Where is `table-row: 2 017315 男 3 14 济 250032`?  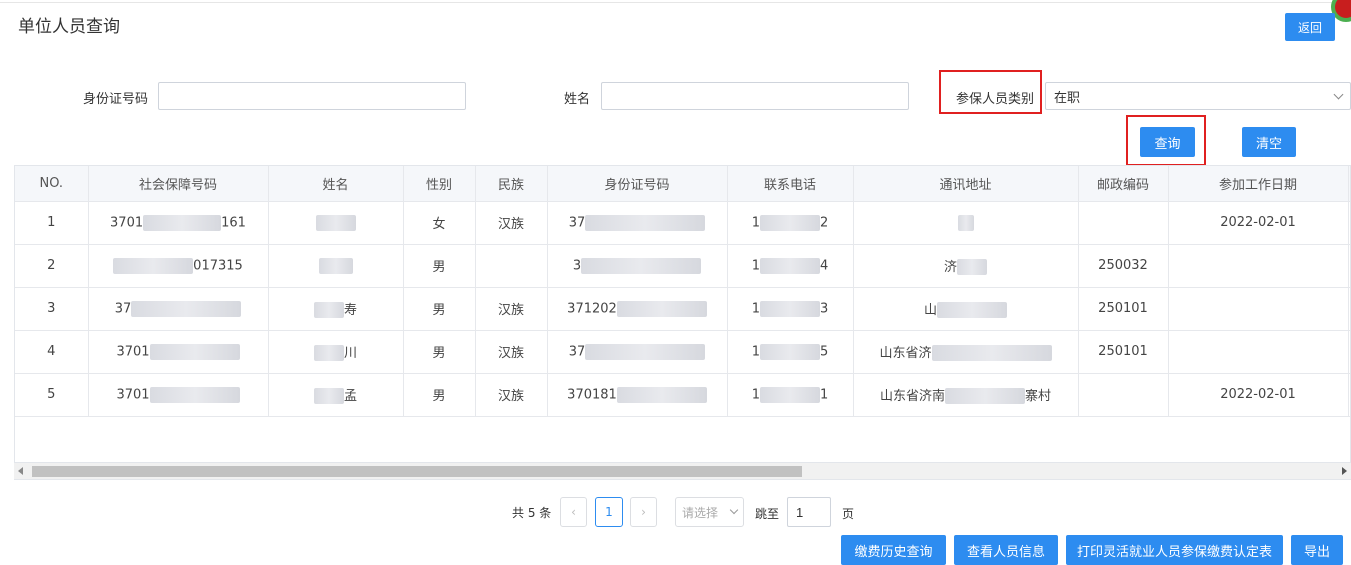
table-row: 2 017315 男 3 14 济 250032 is located at coordinates (682, 266).